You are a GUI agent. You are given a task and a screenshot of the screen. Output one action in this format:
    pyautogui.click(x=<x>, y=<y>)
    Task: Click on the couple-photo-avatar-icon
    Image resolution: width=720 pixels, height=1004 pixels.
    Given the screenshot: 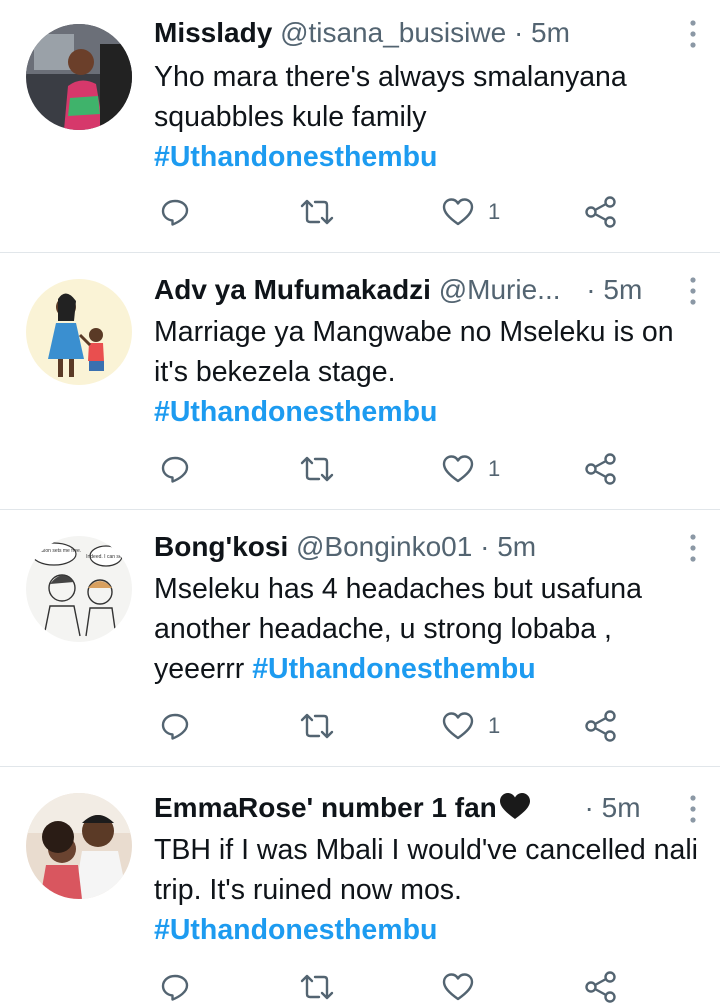 What is the action you would take?
    pyautogui.click(x=79, y=846)
    